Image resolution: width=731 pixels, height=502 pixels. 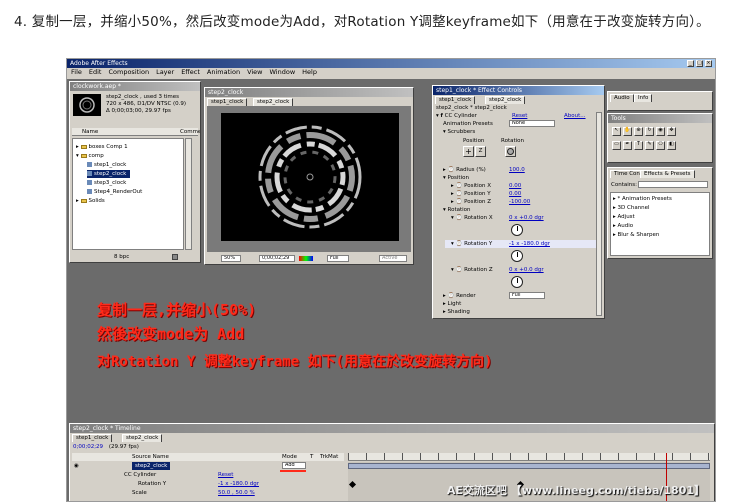 What do you see at coordinates (225, 475) in the screenshot?
I see `effect-row-reset: Reset` at bounding box center [225, 475].